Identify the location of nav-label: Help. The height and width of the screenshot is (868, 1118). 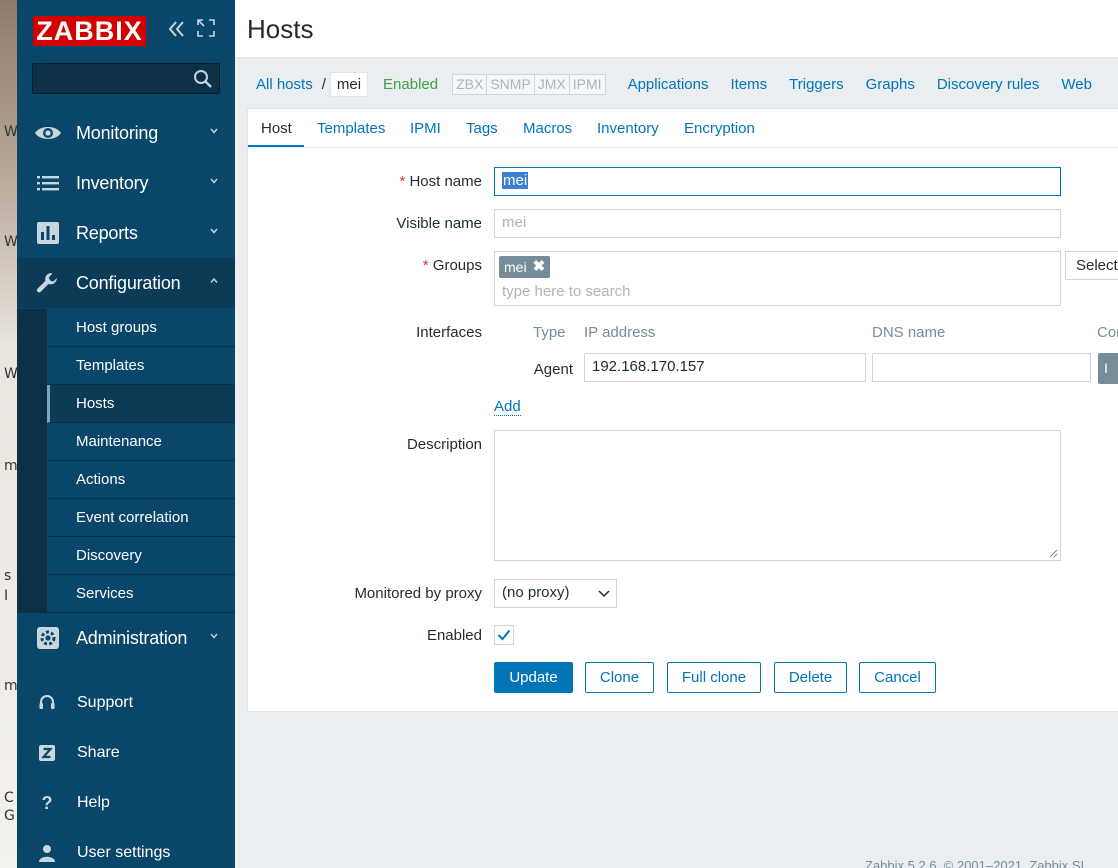
(93, 802).